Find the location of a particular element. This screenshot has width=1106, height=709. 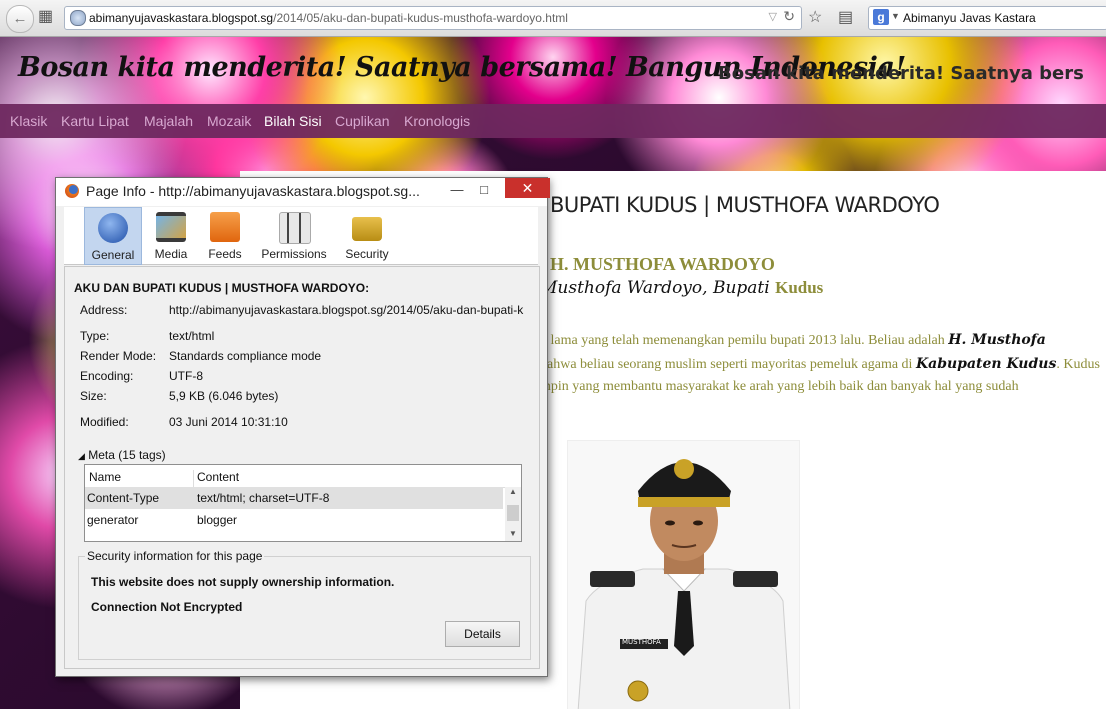

field-label: Address: is located at coordinates (104, 310).